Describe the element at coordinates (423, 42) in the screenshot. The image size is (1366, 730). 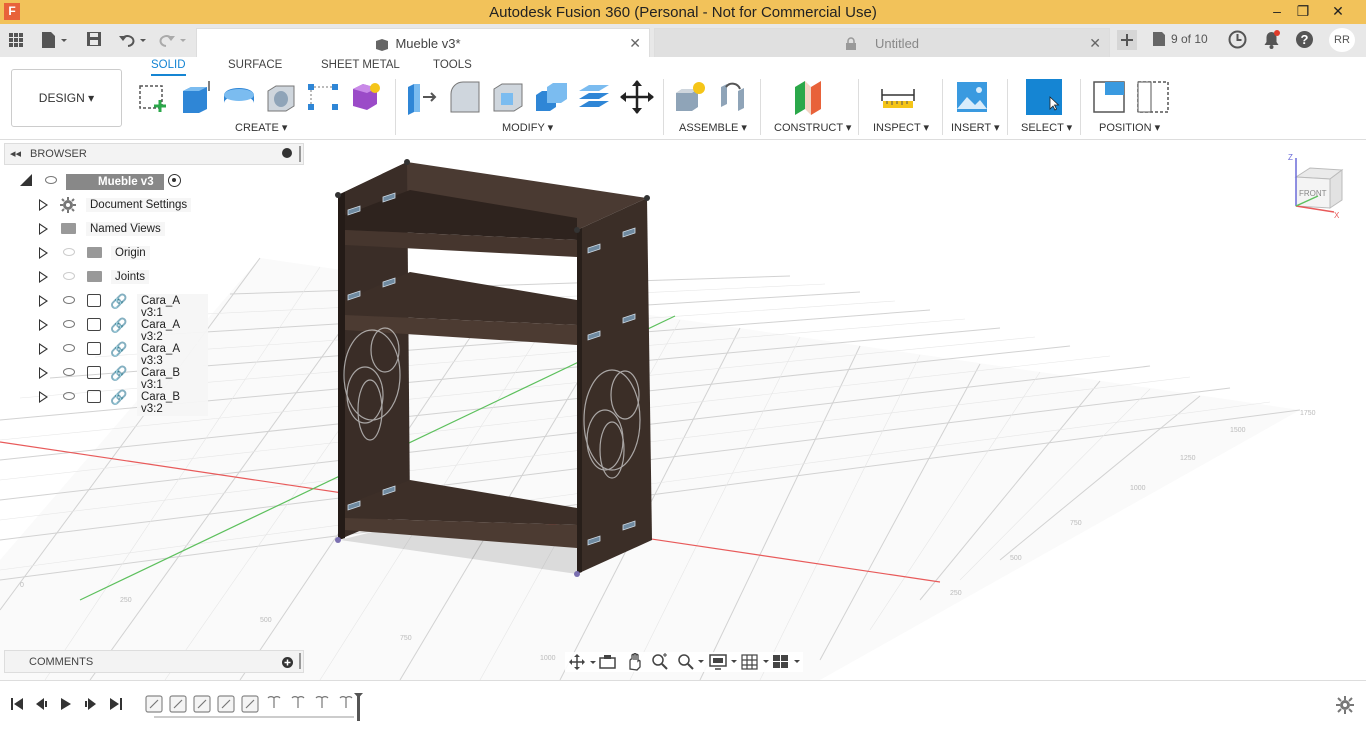
I see `tab-mueble-v3: Mueble v3* ✕` at that location.